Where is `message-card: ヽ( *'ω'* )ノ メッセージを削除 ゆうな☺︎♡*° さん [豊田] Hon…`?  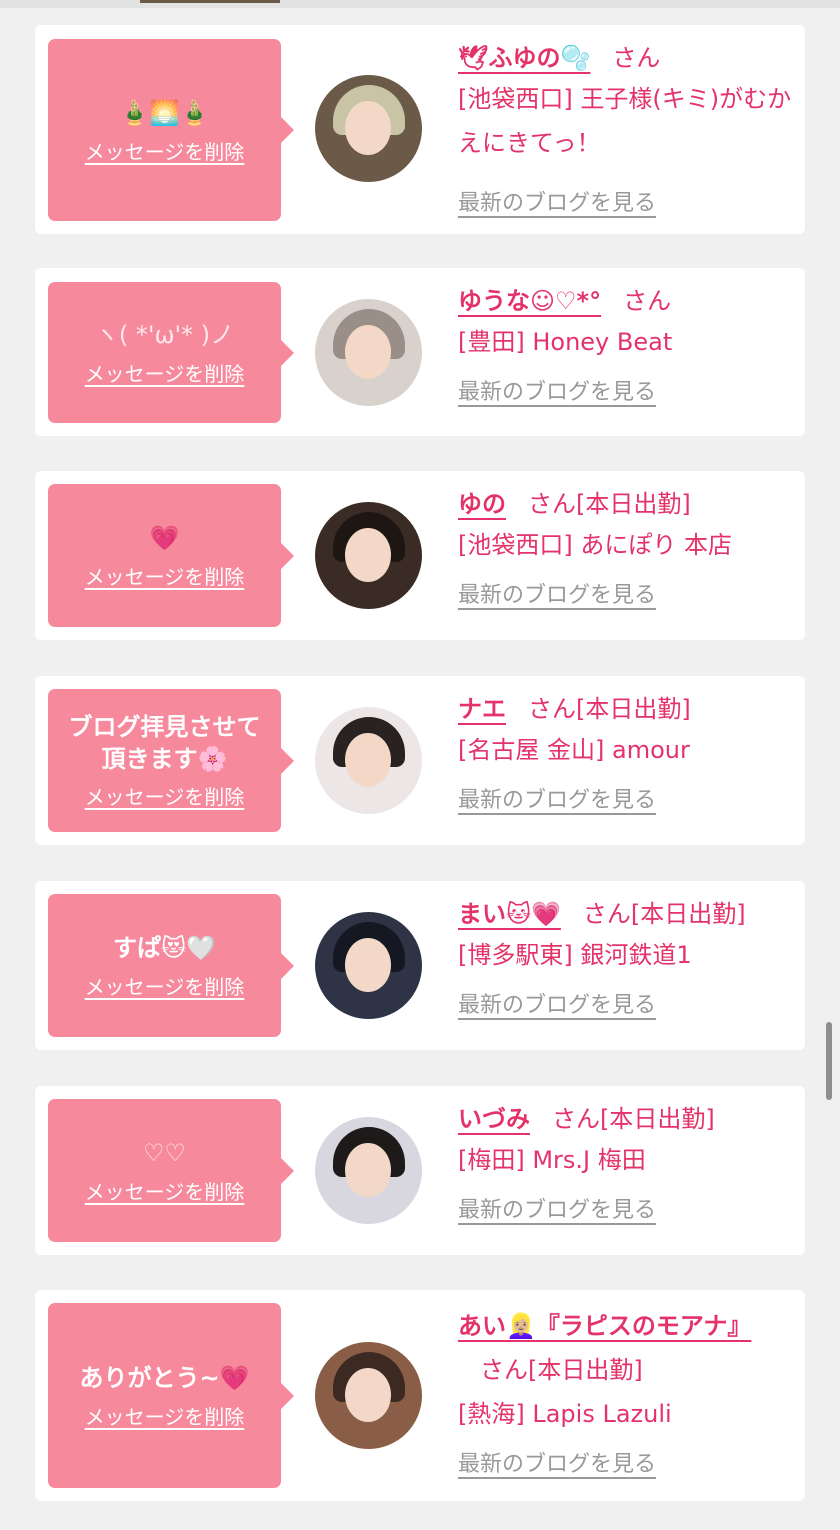 message-card: ヽ( *'ω'* )ノ メッセージを削除 ゆうな☺︎♡*° さん [豊田] Hon… is located at coordinates (420, 352).